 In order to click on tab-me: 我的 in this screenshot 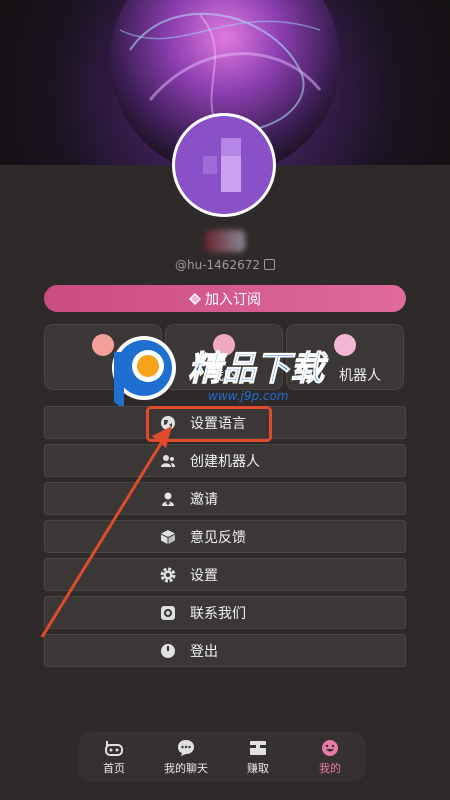, I will do `click(330, 757)`.